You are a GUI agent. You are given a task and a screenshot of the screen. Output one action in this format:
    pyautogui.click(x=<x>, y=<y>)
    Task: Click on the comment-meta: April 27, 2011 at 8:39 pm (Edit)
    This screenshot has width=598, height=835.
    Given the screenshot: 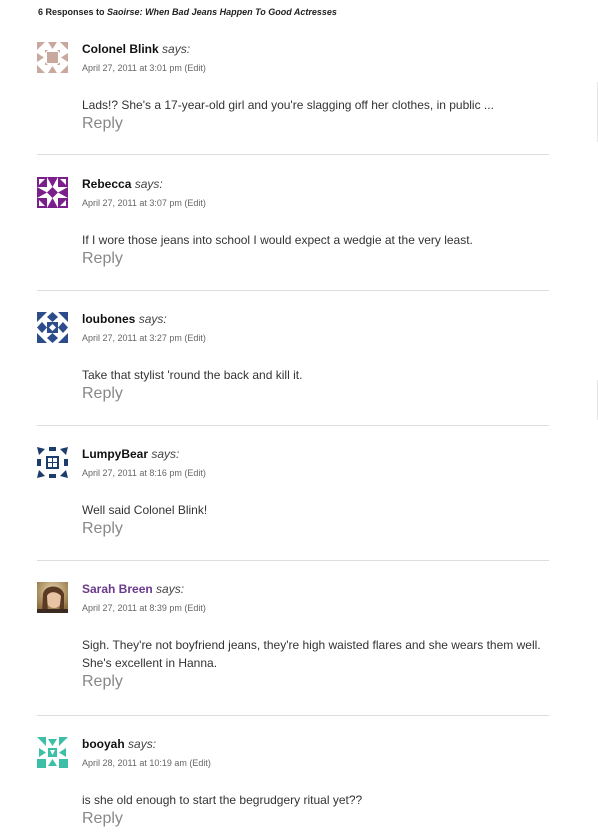 What is the action you would take?
    pyautogui.click(x=144, y=608)
    